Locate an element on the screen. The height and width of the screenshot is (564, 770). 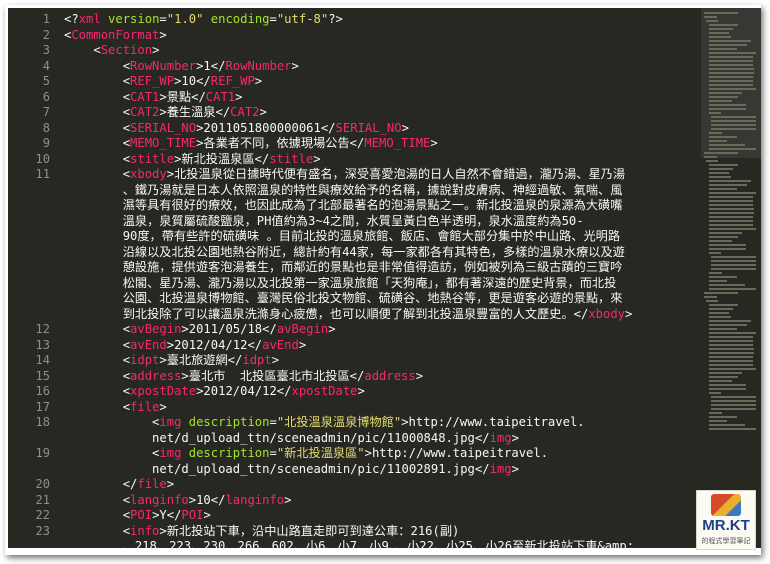
code-line: <POI>Y</POI> is located at coordinates (137, 515).